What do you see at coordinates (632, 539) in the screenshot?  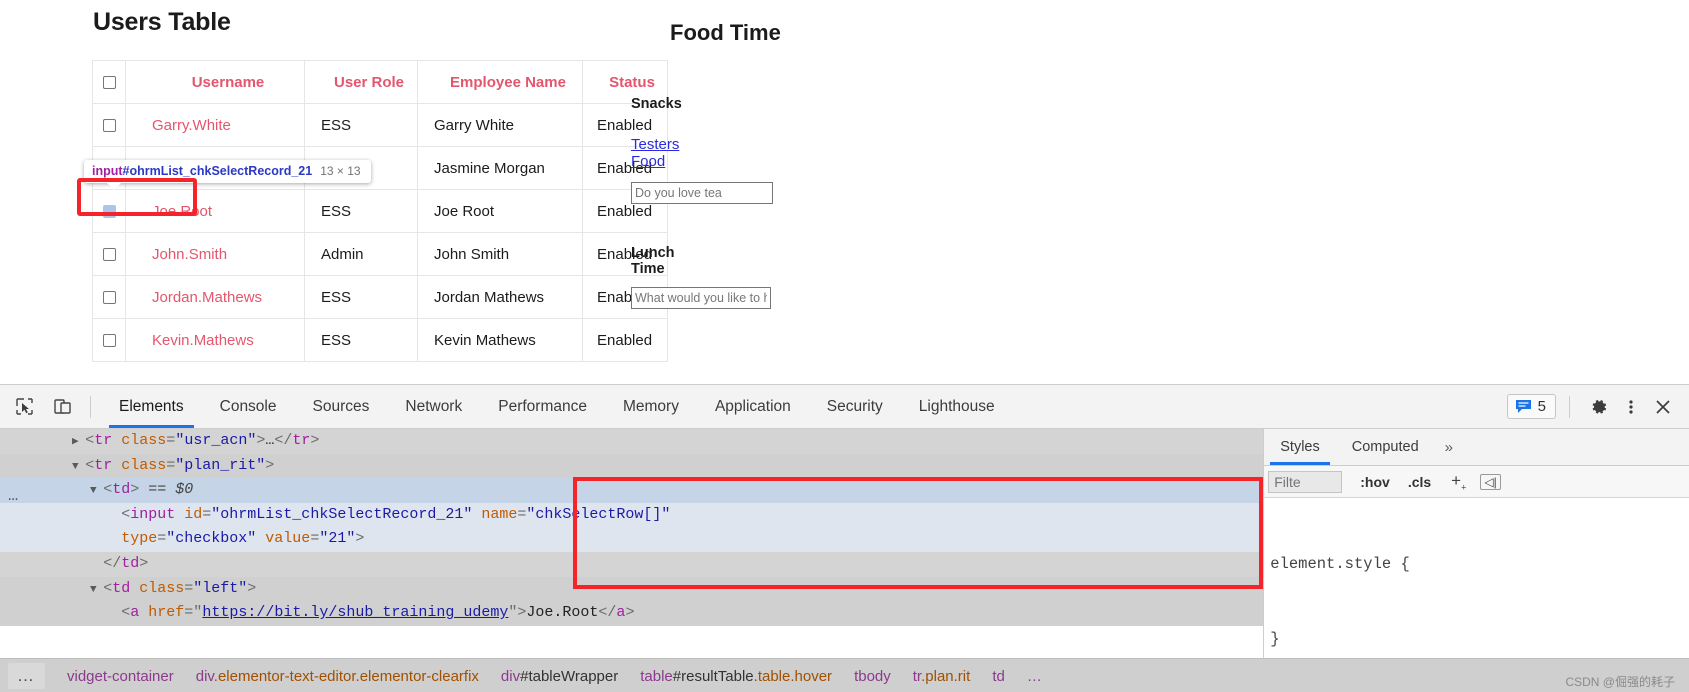 I see `dom-tree-line: type="checkbox" value="21">` at bounding box center [632, 539].